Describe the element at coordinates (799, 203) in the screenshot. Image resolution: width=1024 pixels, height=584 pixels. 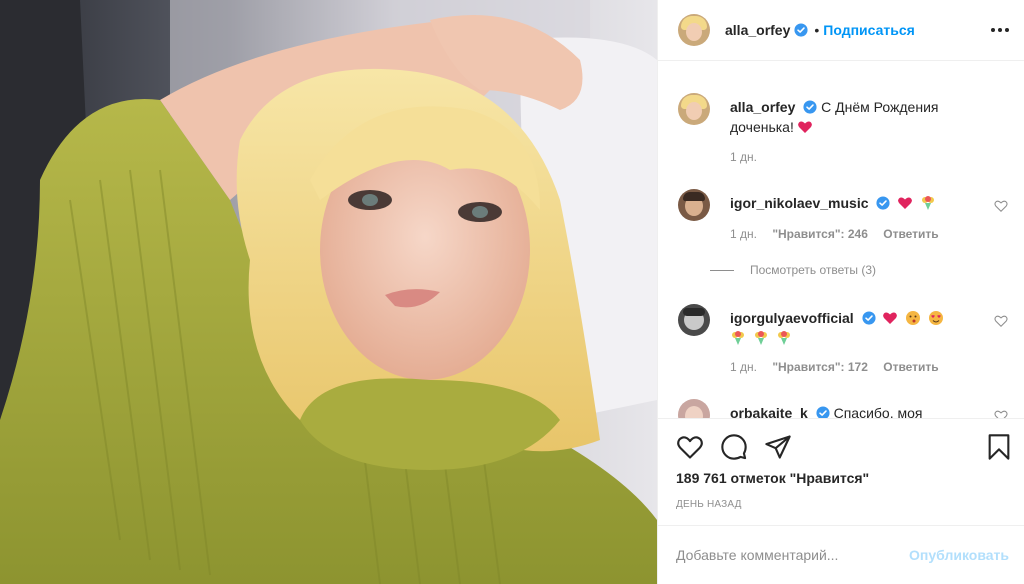
I see `comment-username: igor_nikolaev_music` at that location.